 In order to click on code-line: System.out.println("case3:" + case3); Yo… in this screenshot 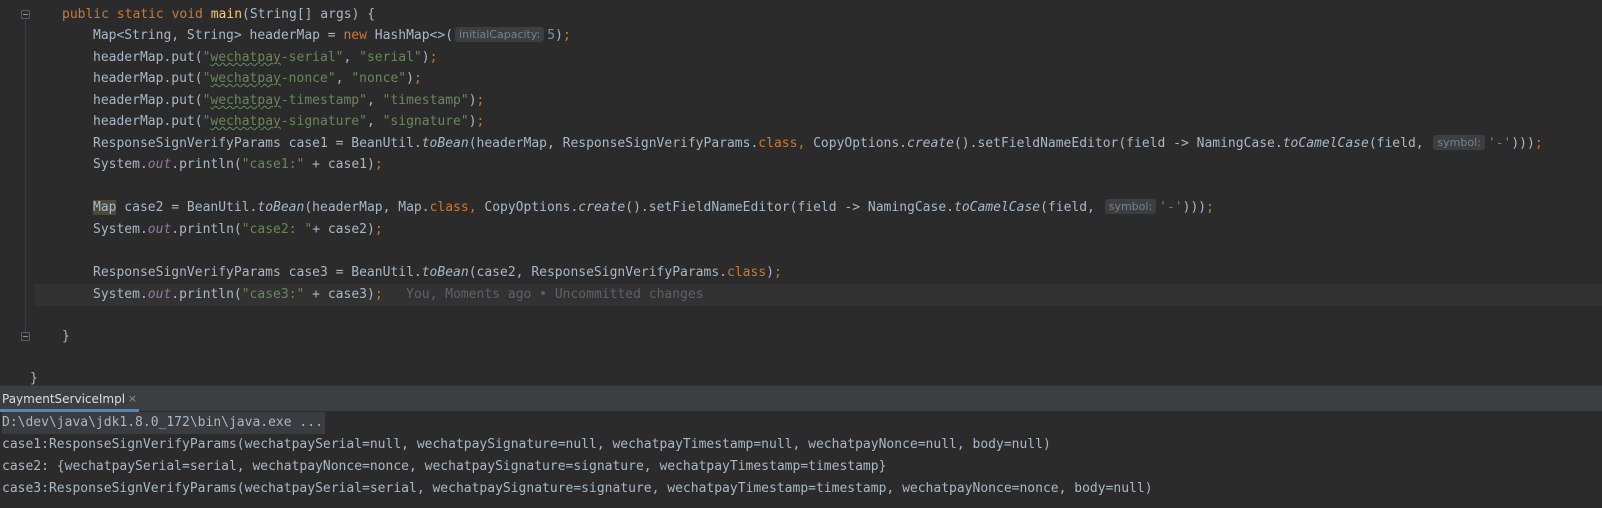, I will do `click(818, 295)`.